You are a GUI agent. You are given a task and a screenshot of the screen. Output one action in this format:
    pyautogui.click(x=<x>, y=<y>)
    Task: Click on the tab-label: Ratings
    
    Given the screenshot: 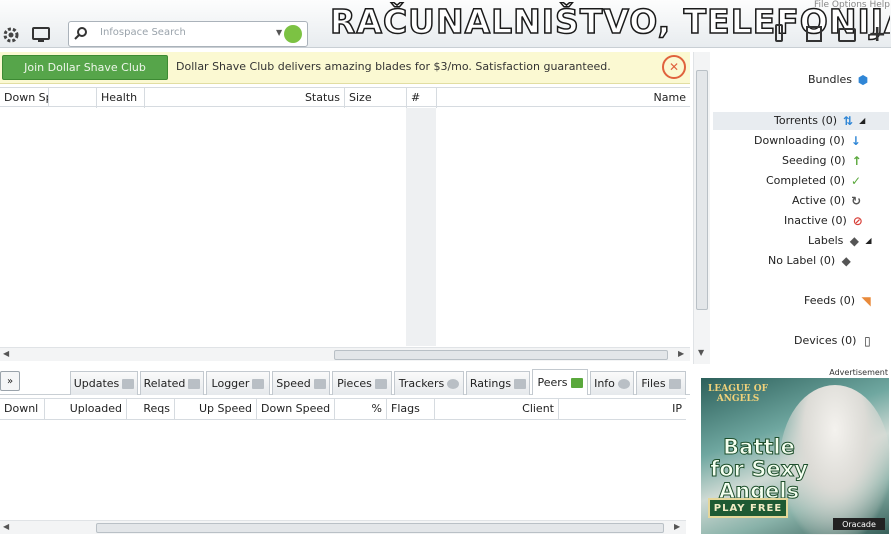 What is the action you would take?
    pyautogui.click(x=490, y=383)
    